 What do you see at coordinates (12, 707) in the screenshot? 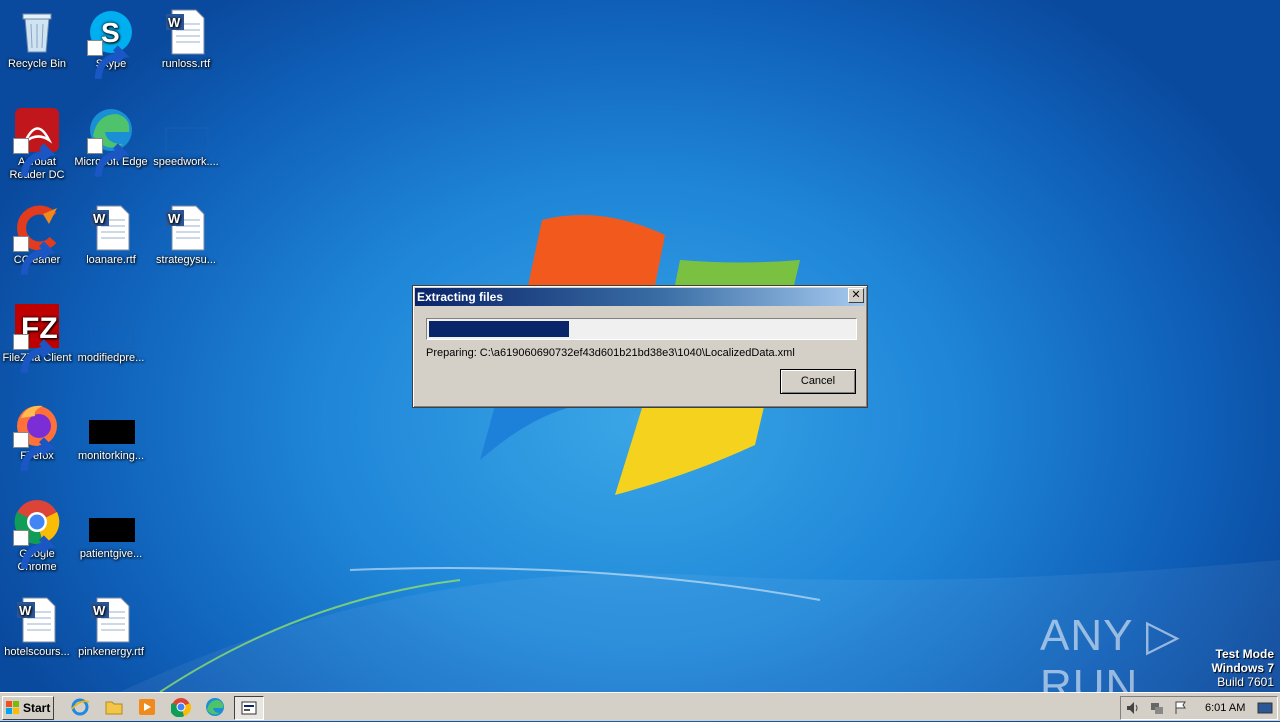
I see `windows-flag-icon` at bounding box center [12, 707].